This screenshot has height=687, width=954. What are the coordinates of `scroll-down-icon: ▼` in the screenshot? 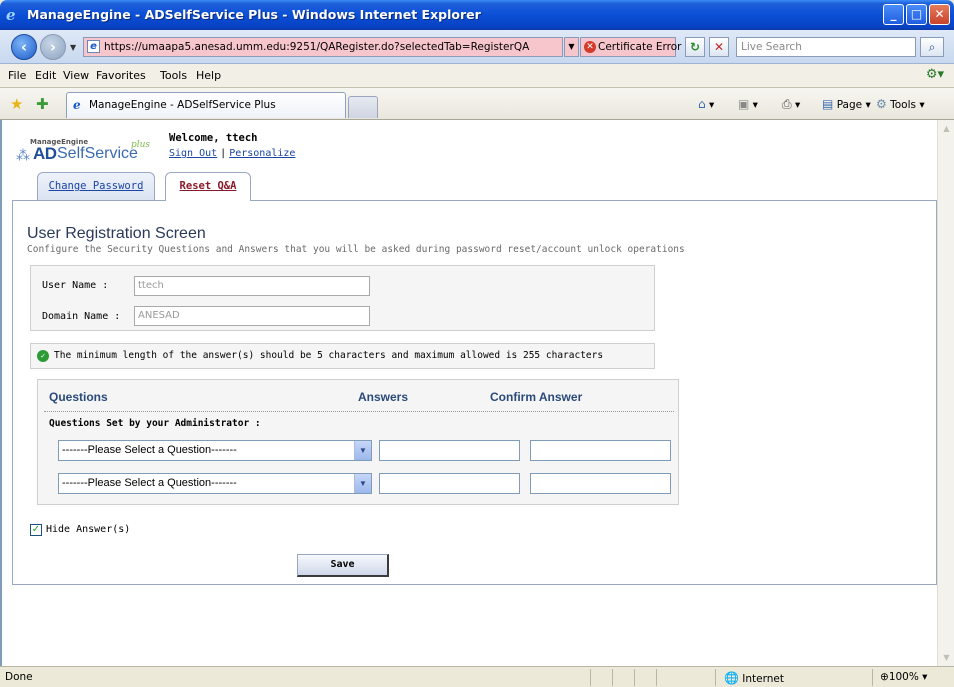 It's located at (946, 657).